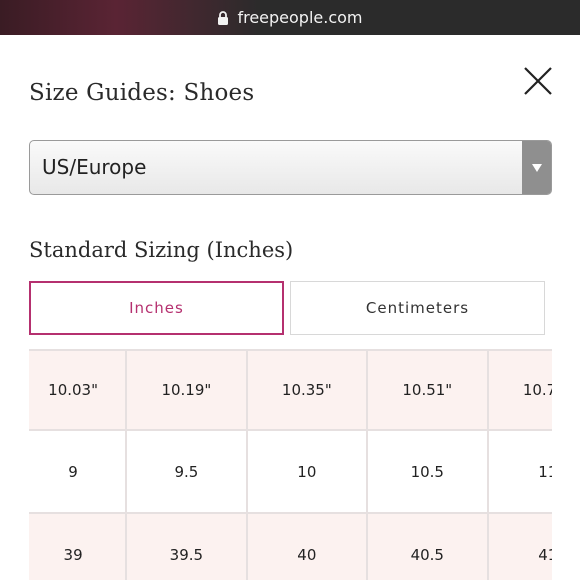 The image size is (580, 580). I want to click on table-cell: 10.70", so click(519, 390).